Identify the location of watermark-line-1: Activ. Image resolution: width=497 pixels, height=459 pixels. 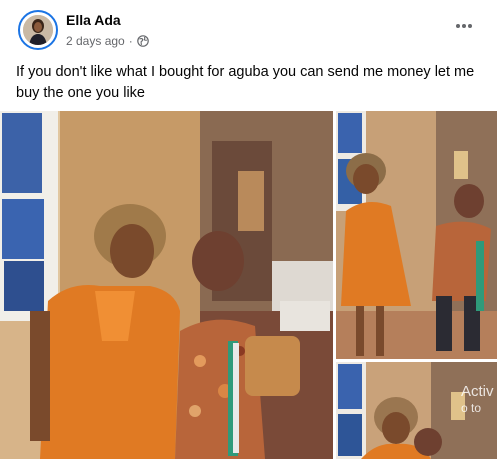
(477, 391).